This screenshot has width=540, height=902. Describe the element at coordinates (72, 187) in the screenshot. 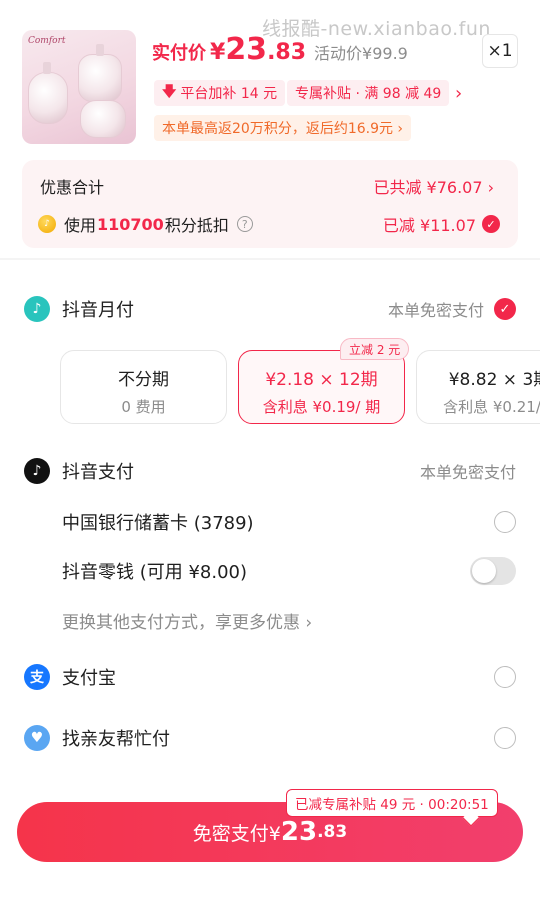

I see `discount-title: 优惠合计` at that location.